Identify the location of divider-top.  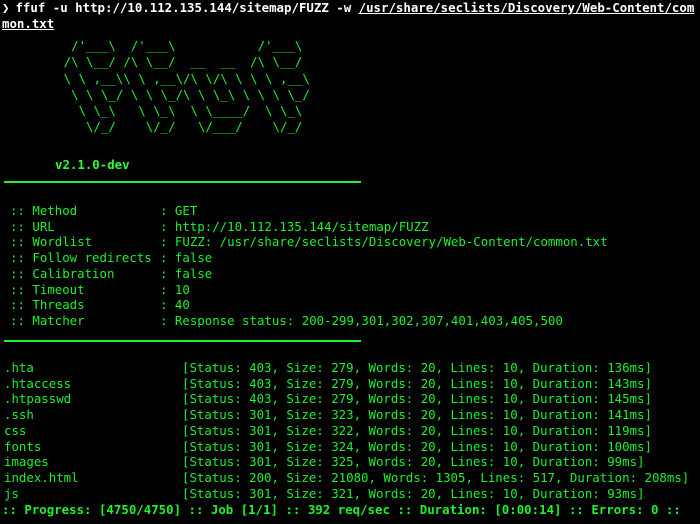
(182, 182).